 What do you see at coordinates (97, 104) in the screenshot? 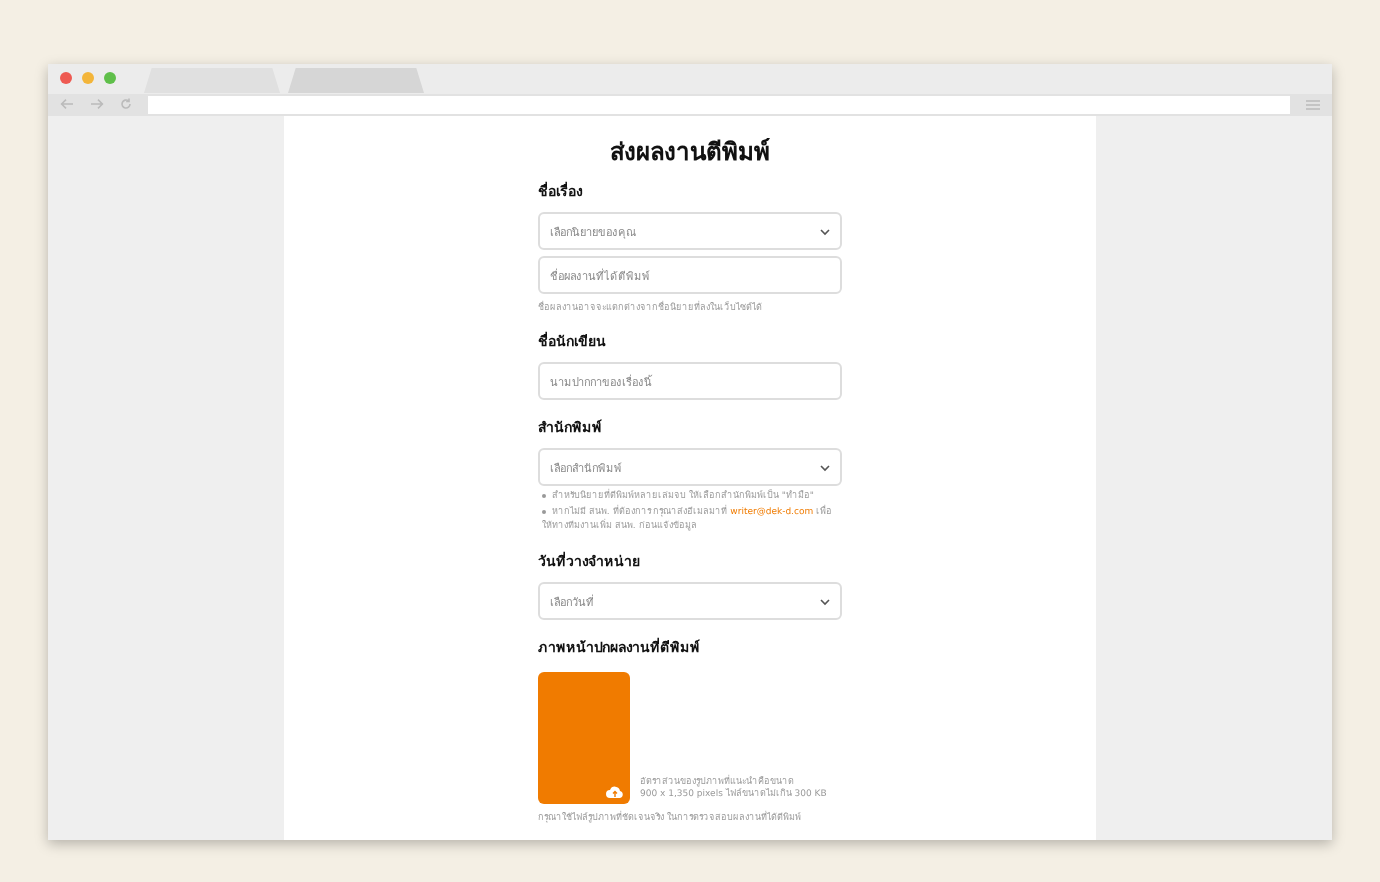
I see `forward-arrow-icon` at bounding box center [97, 104].